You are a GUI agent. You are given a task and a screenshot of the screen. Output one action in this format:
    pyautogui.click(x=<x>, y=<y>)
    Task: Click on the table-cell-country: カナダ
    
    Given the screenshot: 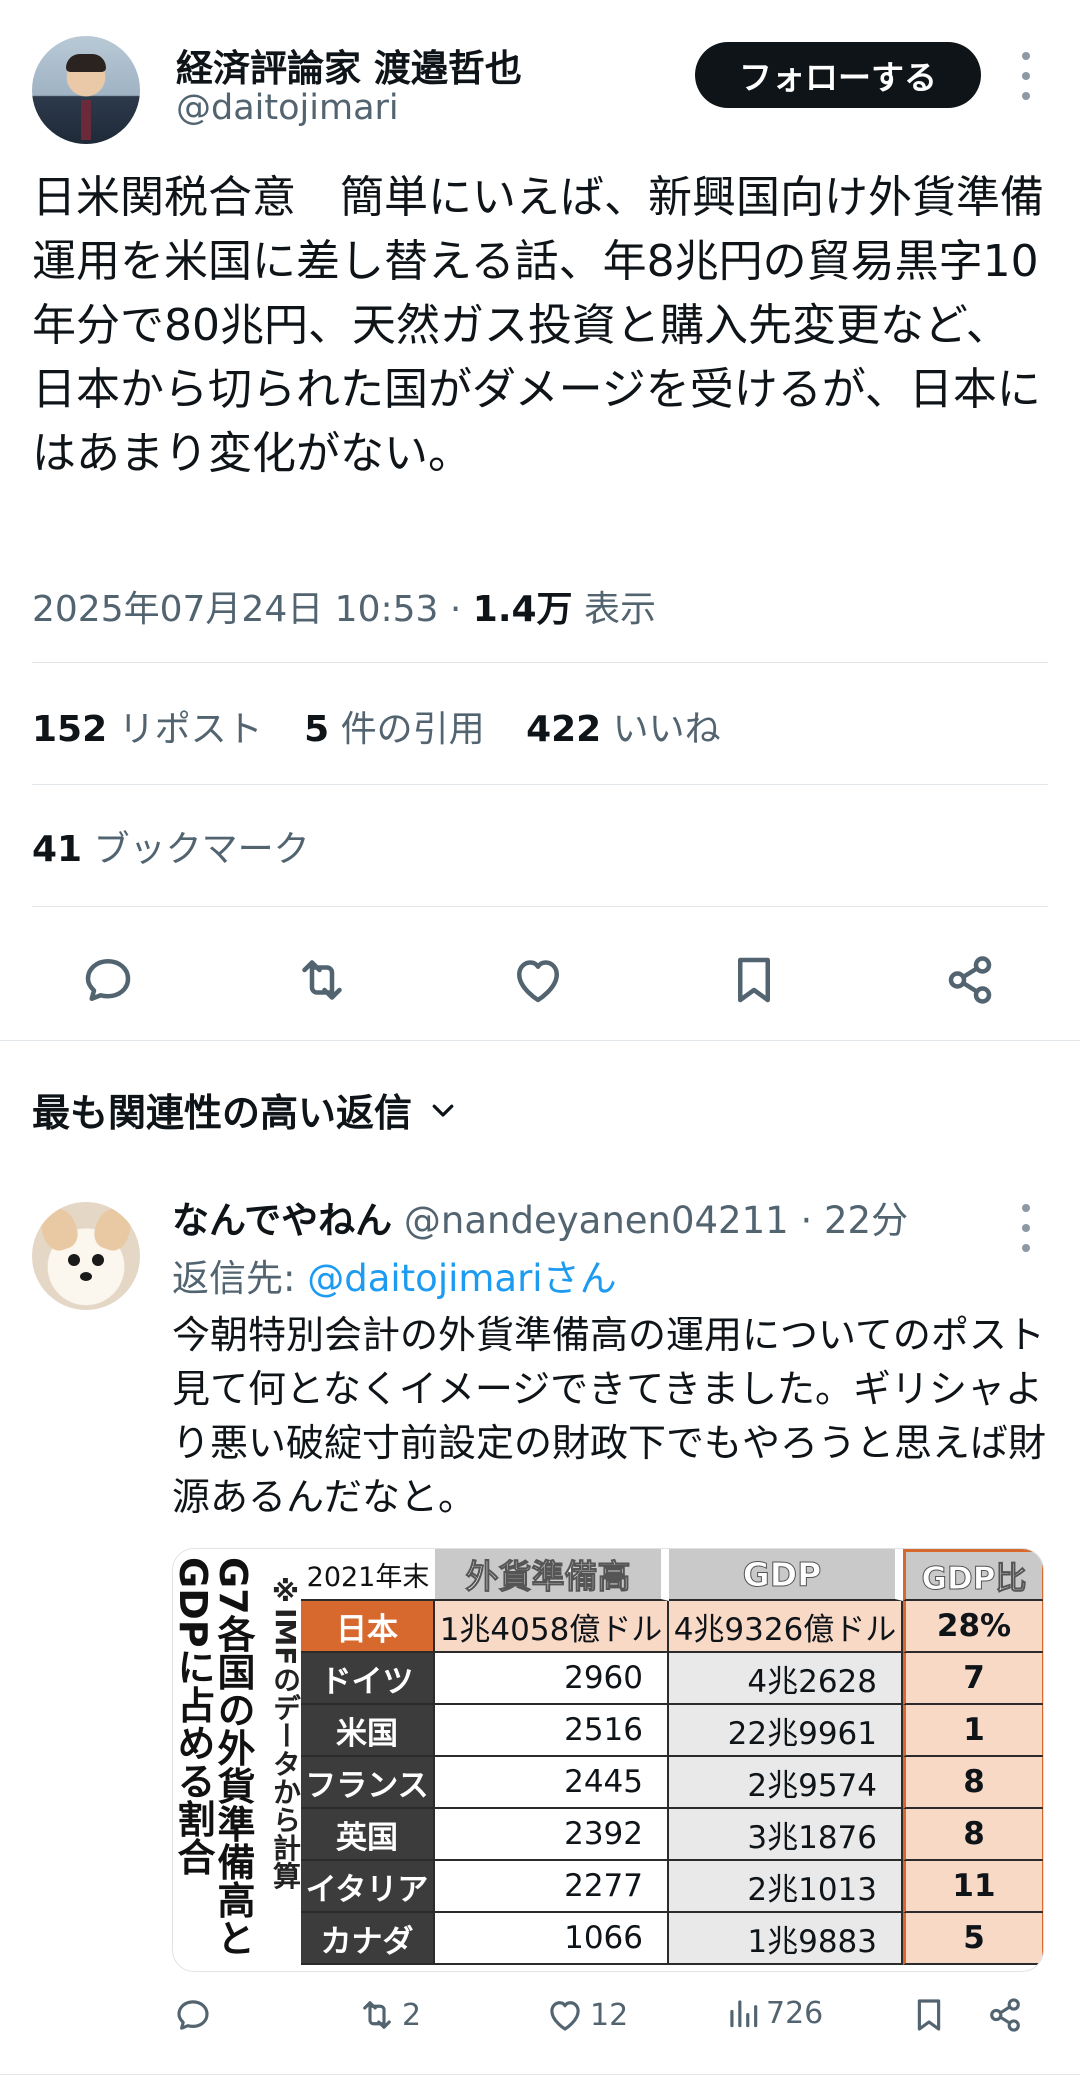 What is the action you would take?
    pyautogui.click(x=368, y=1939)
    